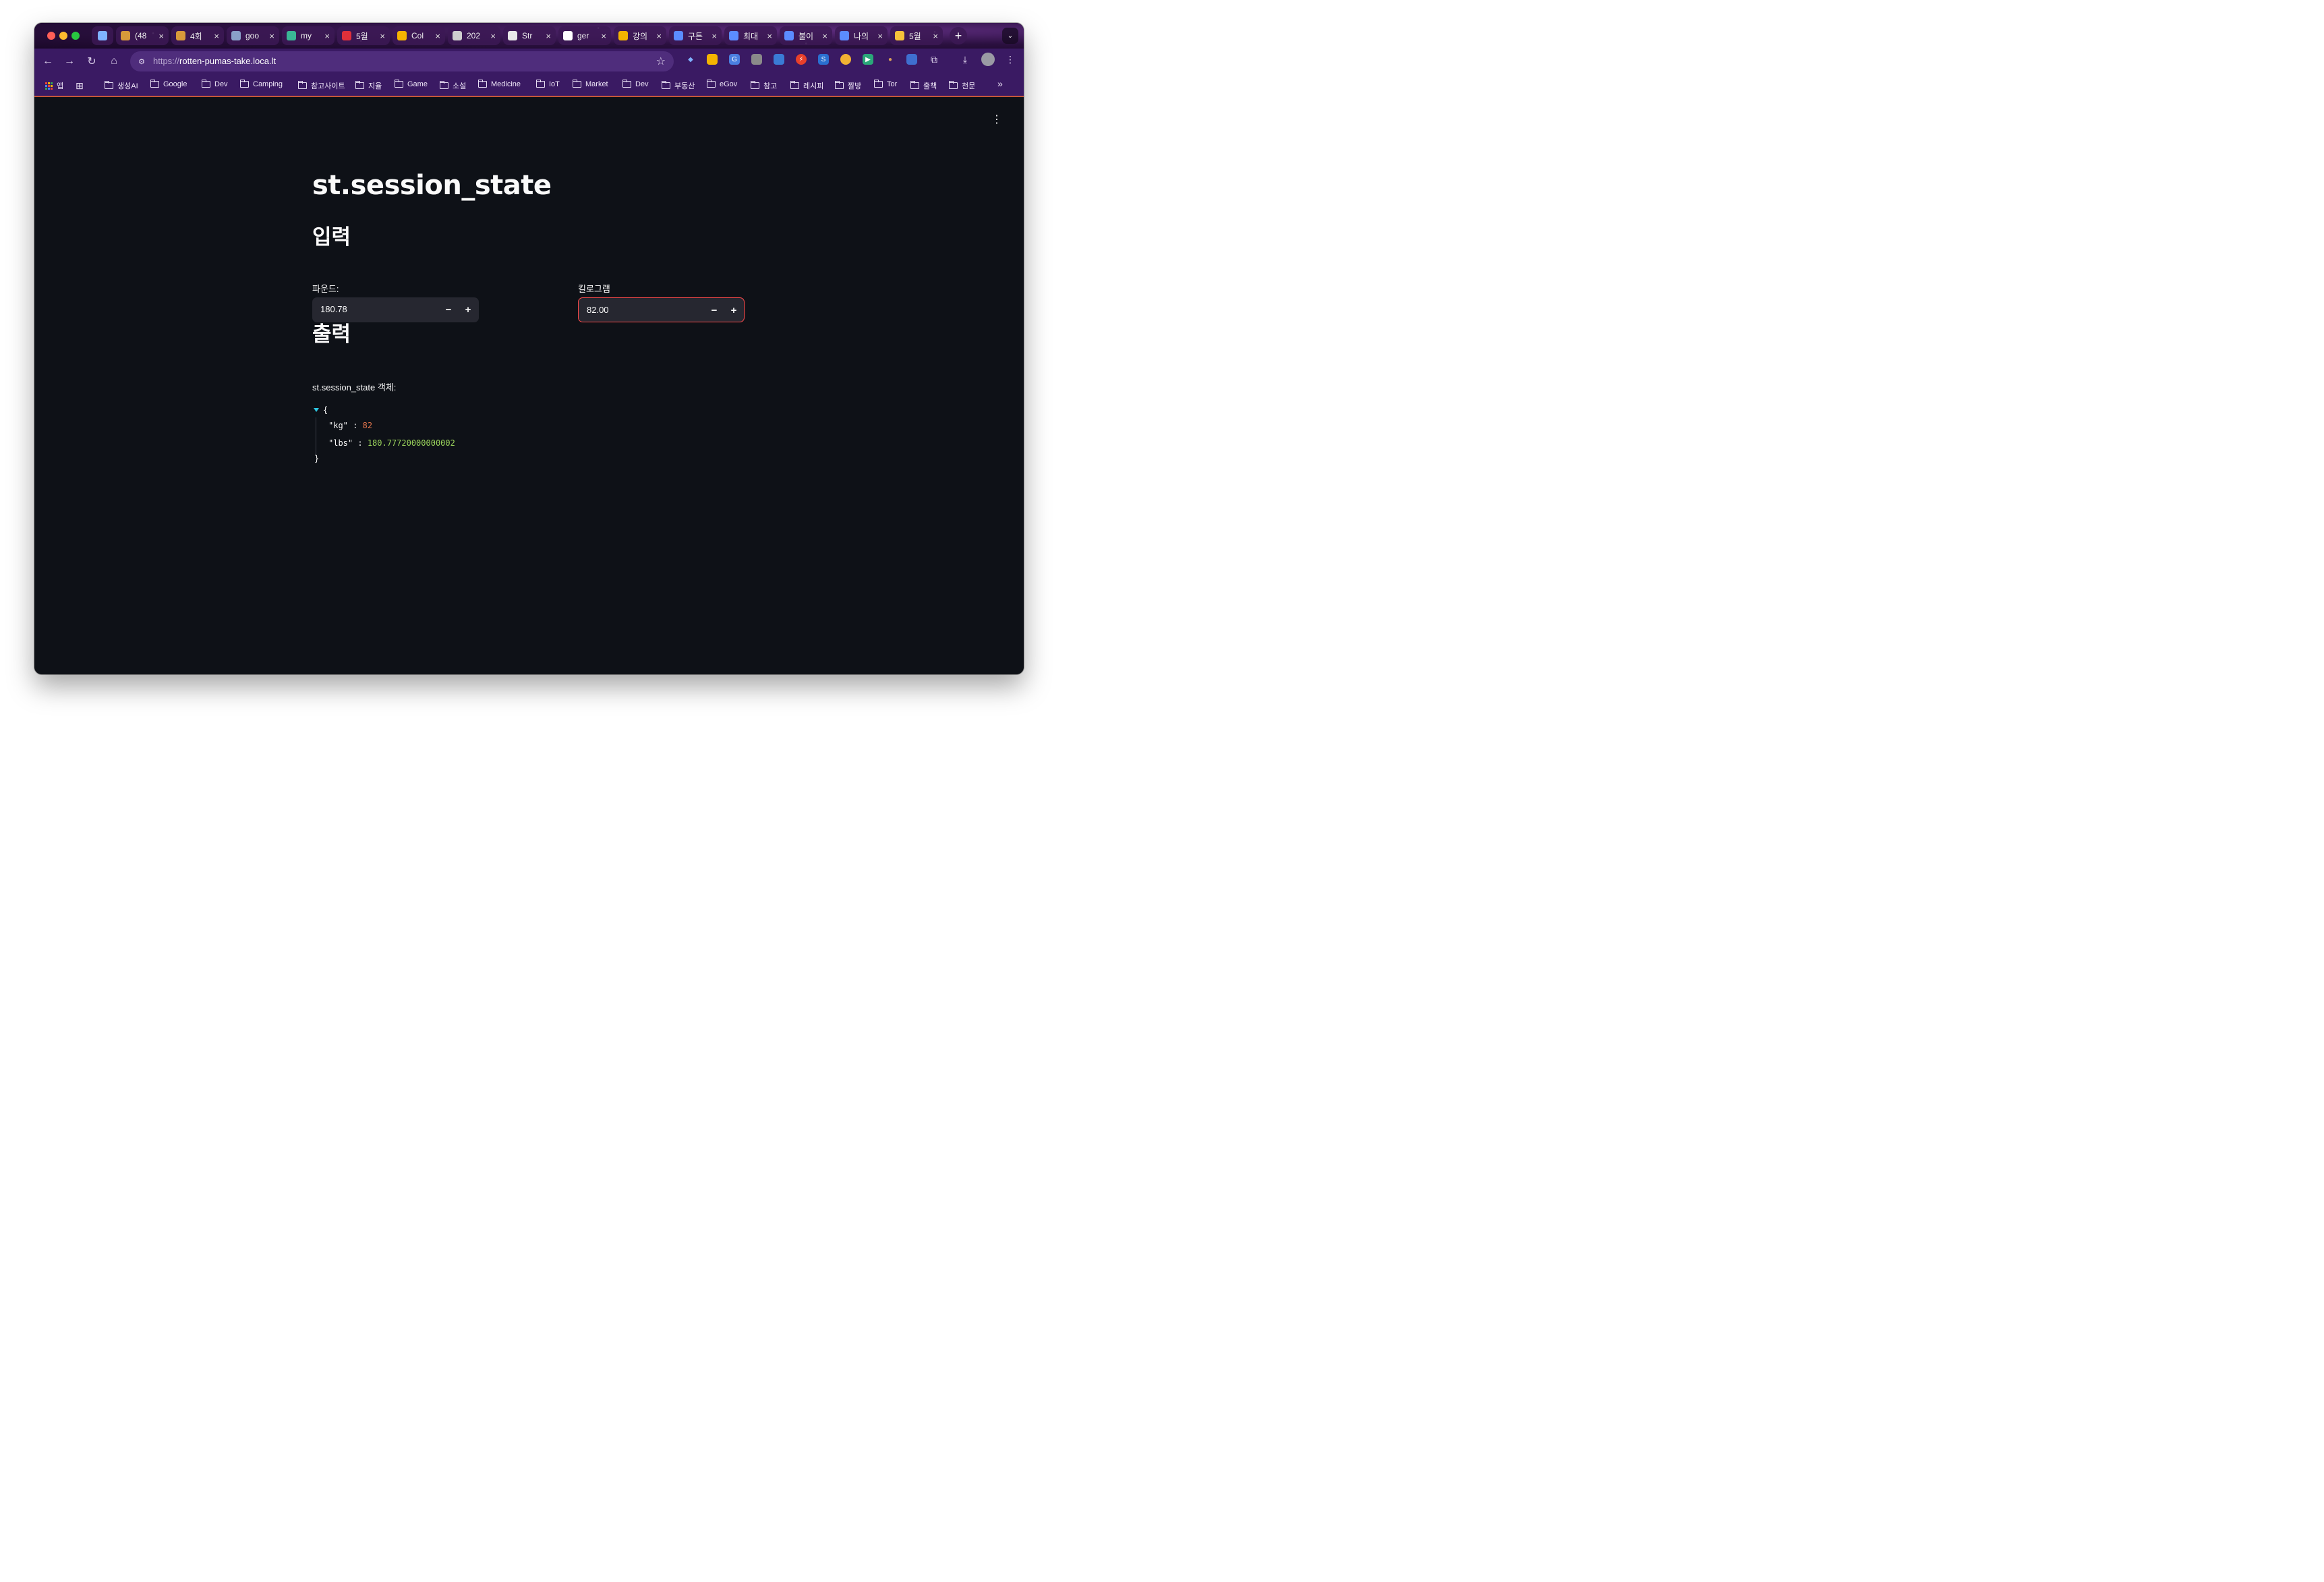 This screenshot has height=1582, width=2324. Describe the element at coordinates (180, 35) in the screenshot. I see `box-icon` at that location.